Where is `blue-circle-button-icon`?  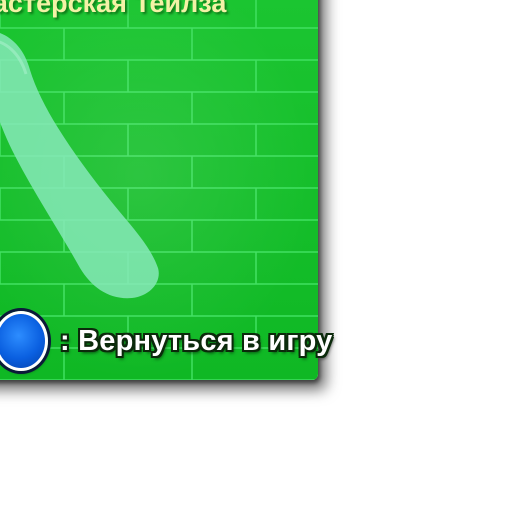 blue-circle-button-icon is located at coordinates (24, 341).